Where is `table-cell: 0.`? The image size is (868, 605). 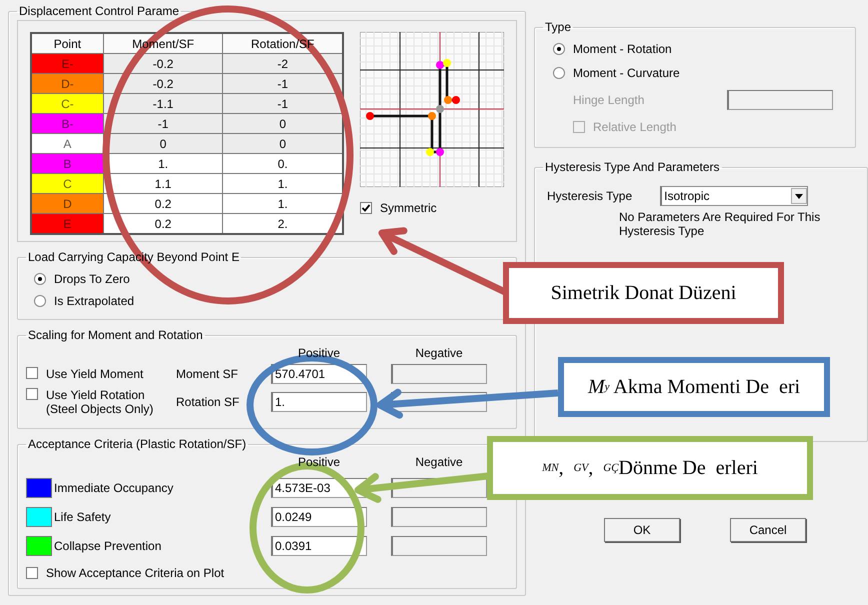 table-cell: 0. is located at coordinates (282, 164).